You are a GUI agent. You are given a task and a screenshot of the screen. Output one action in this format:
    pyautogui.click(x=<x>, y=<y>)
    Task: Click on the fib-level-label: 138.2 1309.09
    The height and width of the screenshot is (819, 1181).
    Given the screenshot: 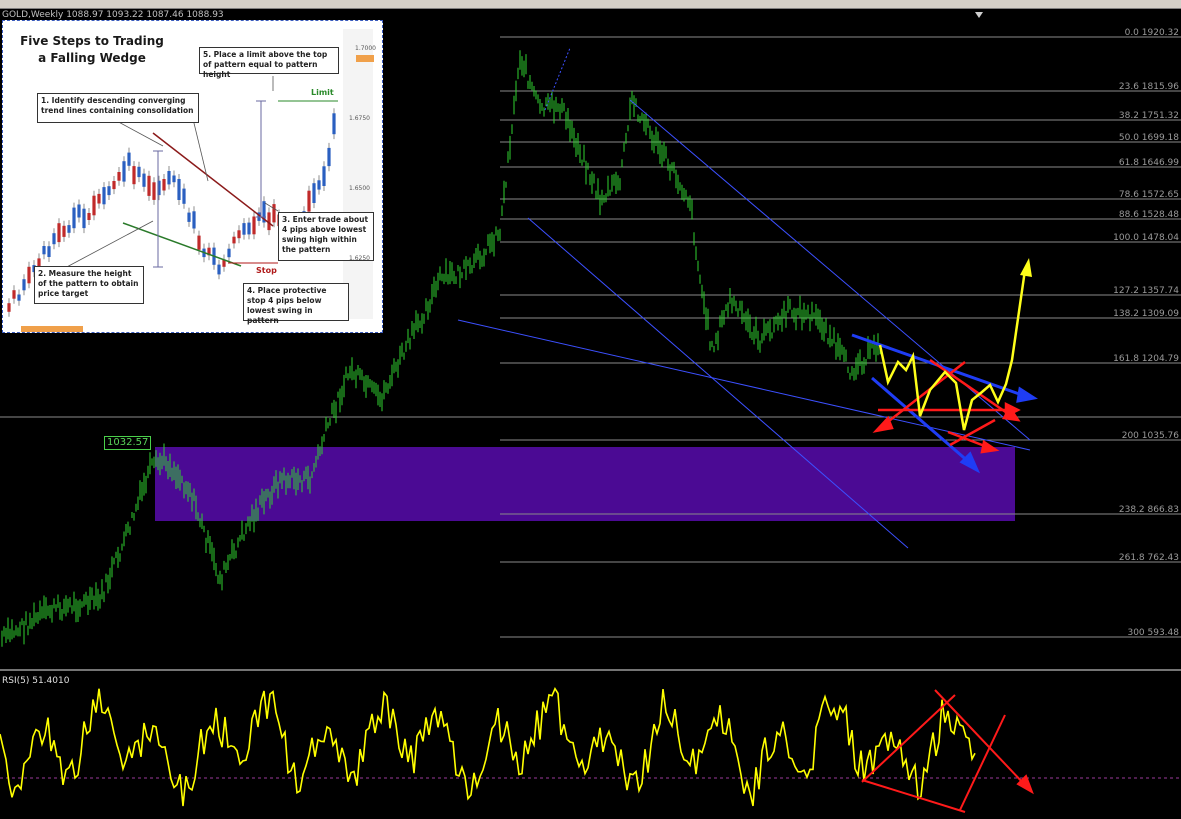 What is the action you would take?
    pyautogui.click(x=1146, y=314)
    